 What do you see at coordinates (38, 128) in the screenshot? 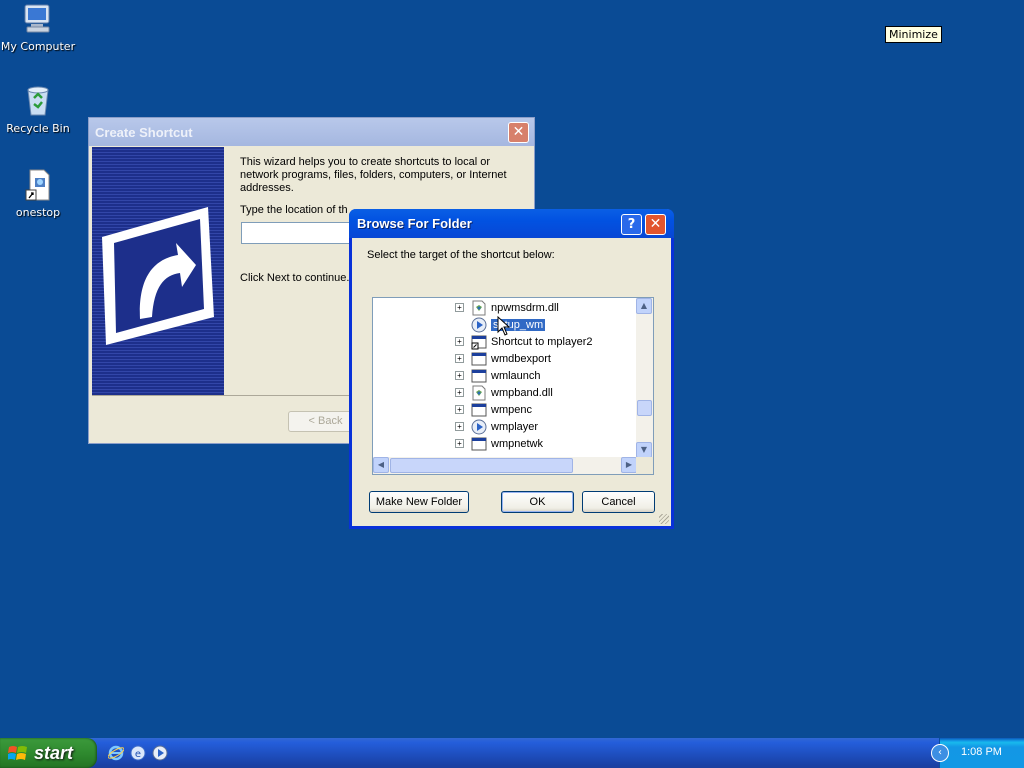
I see `desktop-icon-label: Recycle Bin` at bounding box center [38, 128].